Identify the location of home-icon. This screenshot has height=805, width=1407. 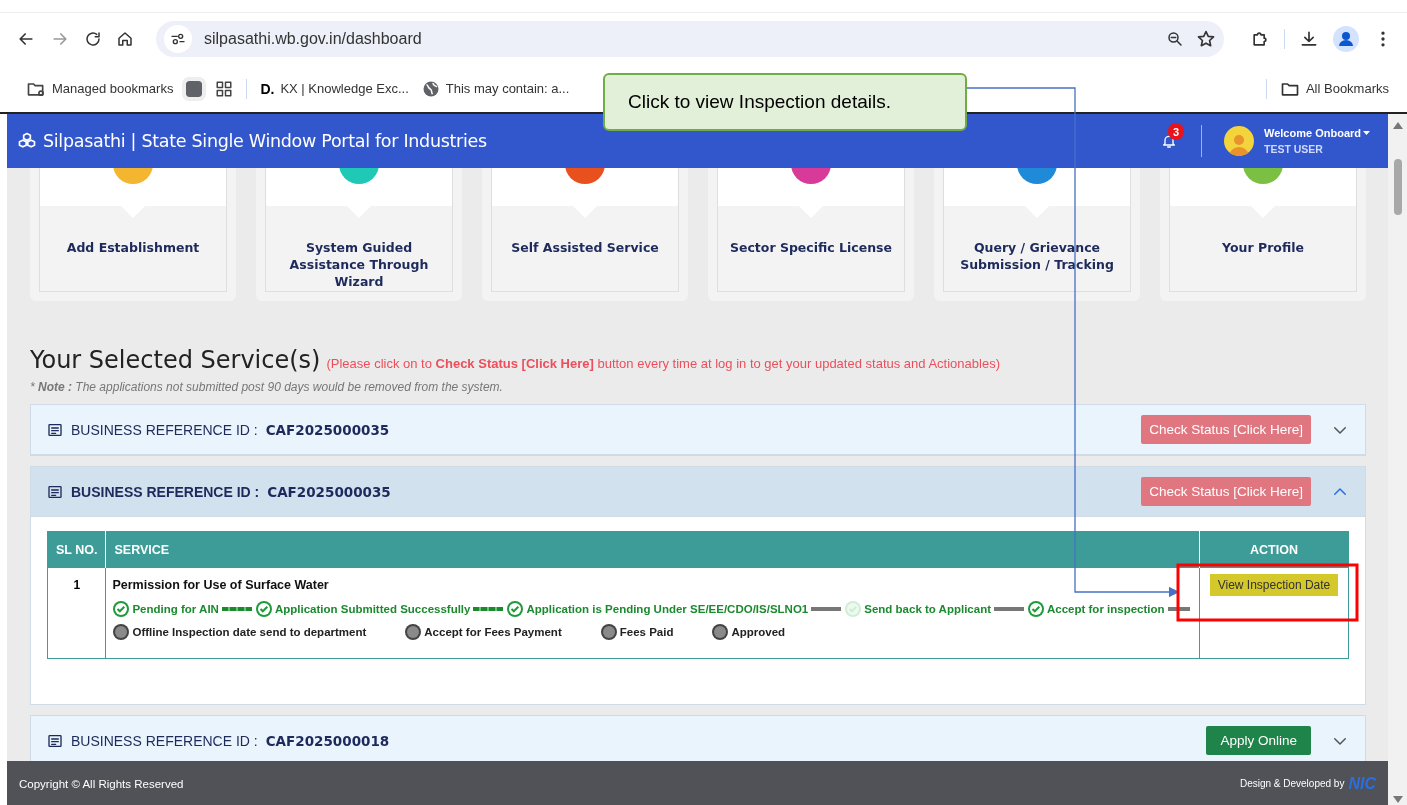
(125, 39).